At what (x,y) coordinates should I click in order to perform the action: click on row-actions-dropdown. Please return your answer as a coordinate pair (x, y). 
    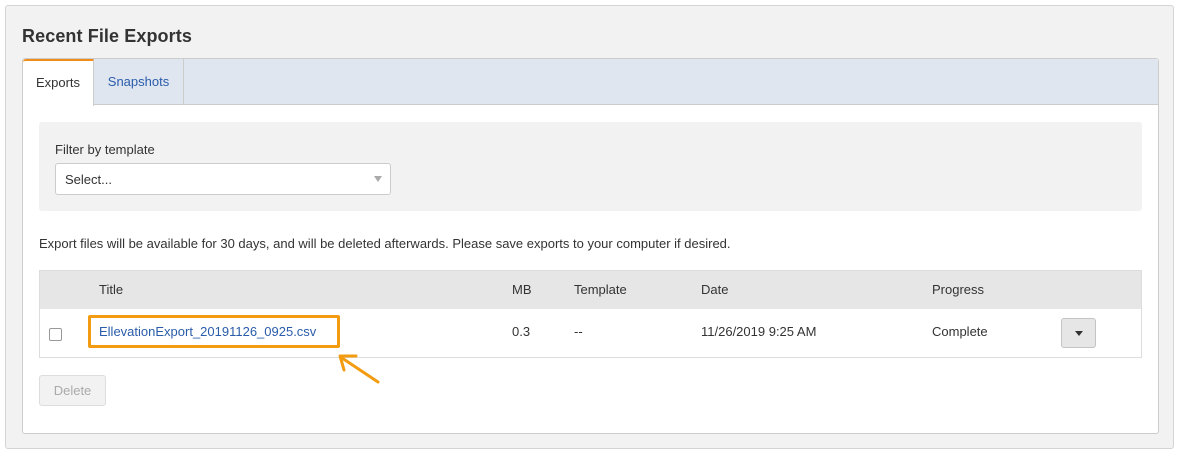
    Looking at the image, I should click on (1078, 333).